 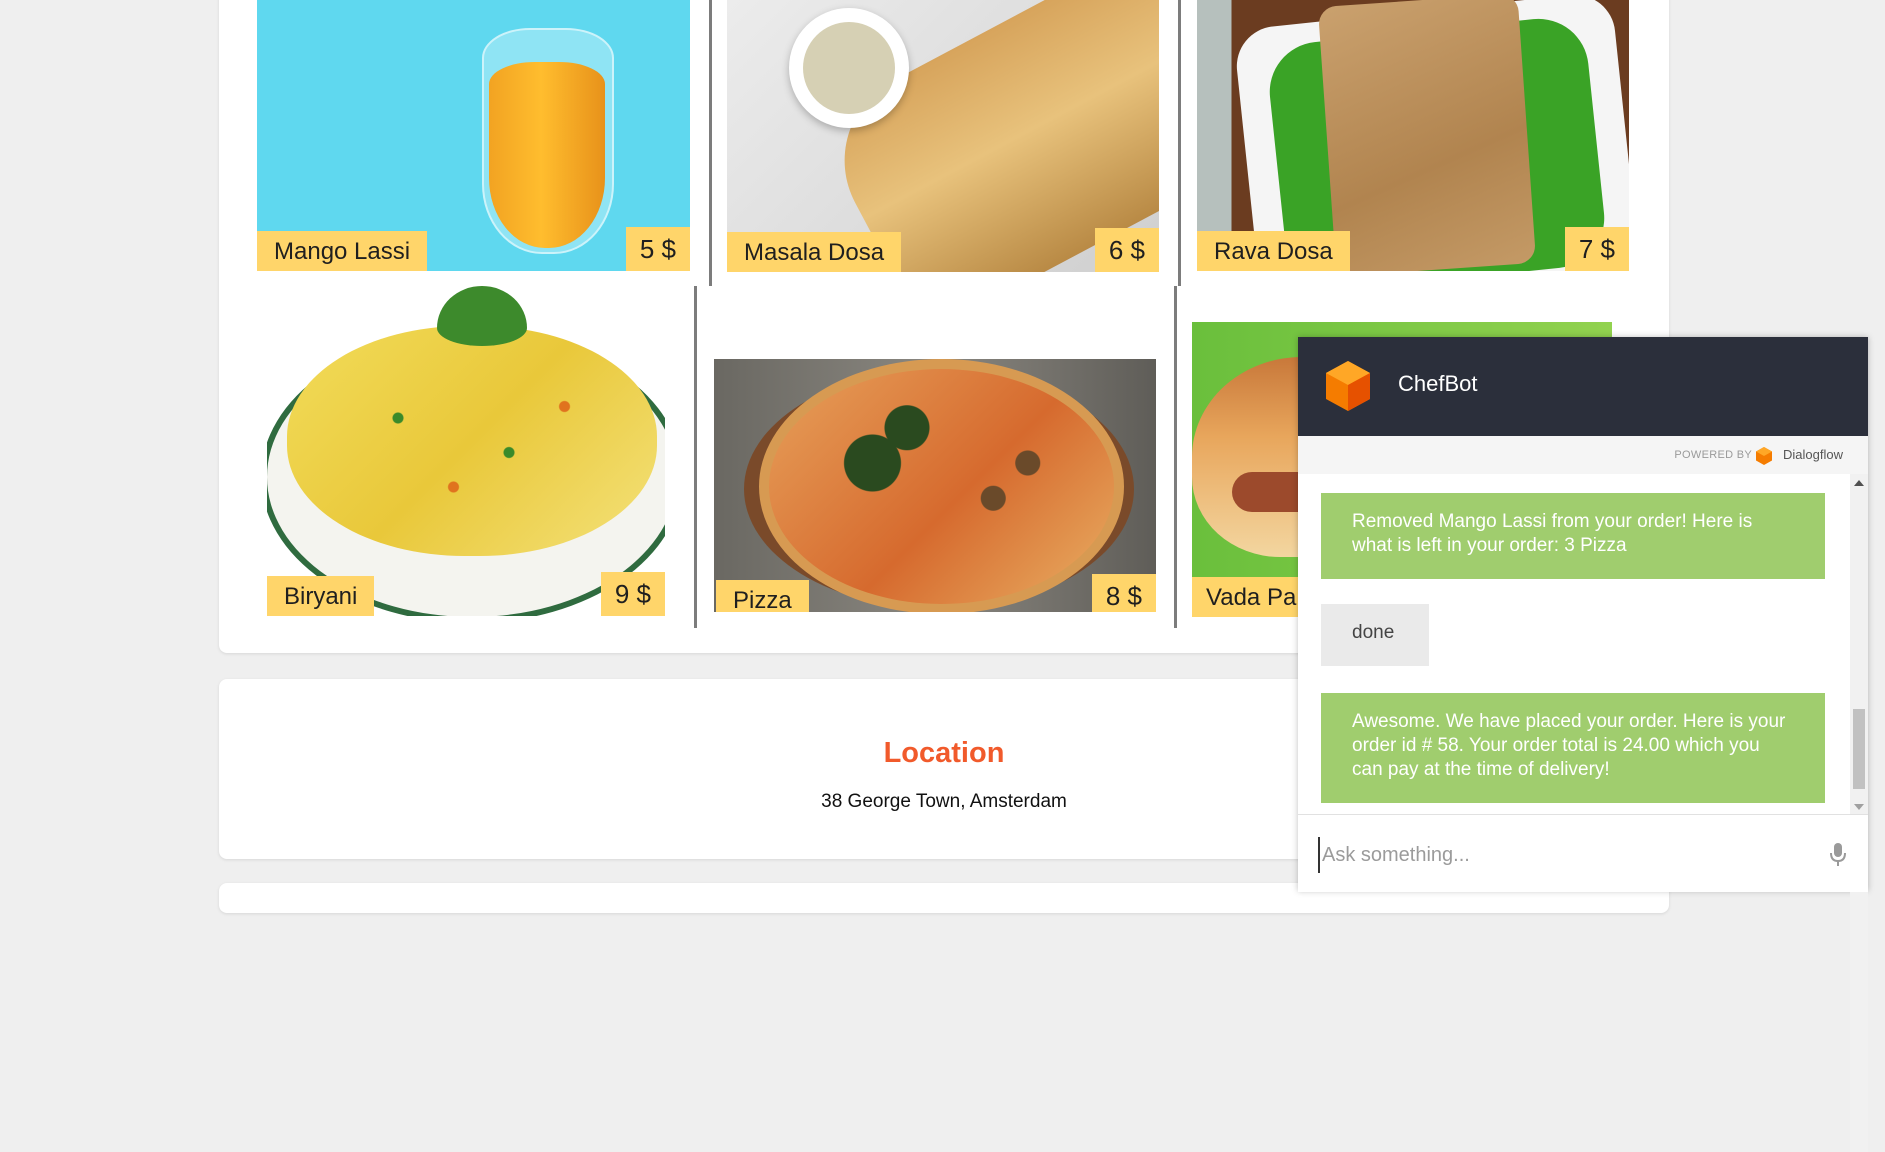 I want to click on menu-item-price: 8 $, so click(x=1123, y=593).